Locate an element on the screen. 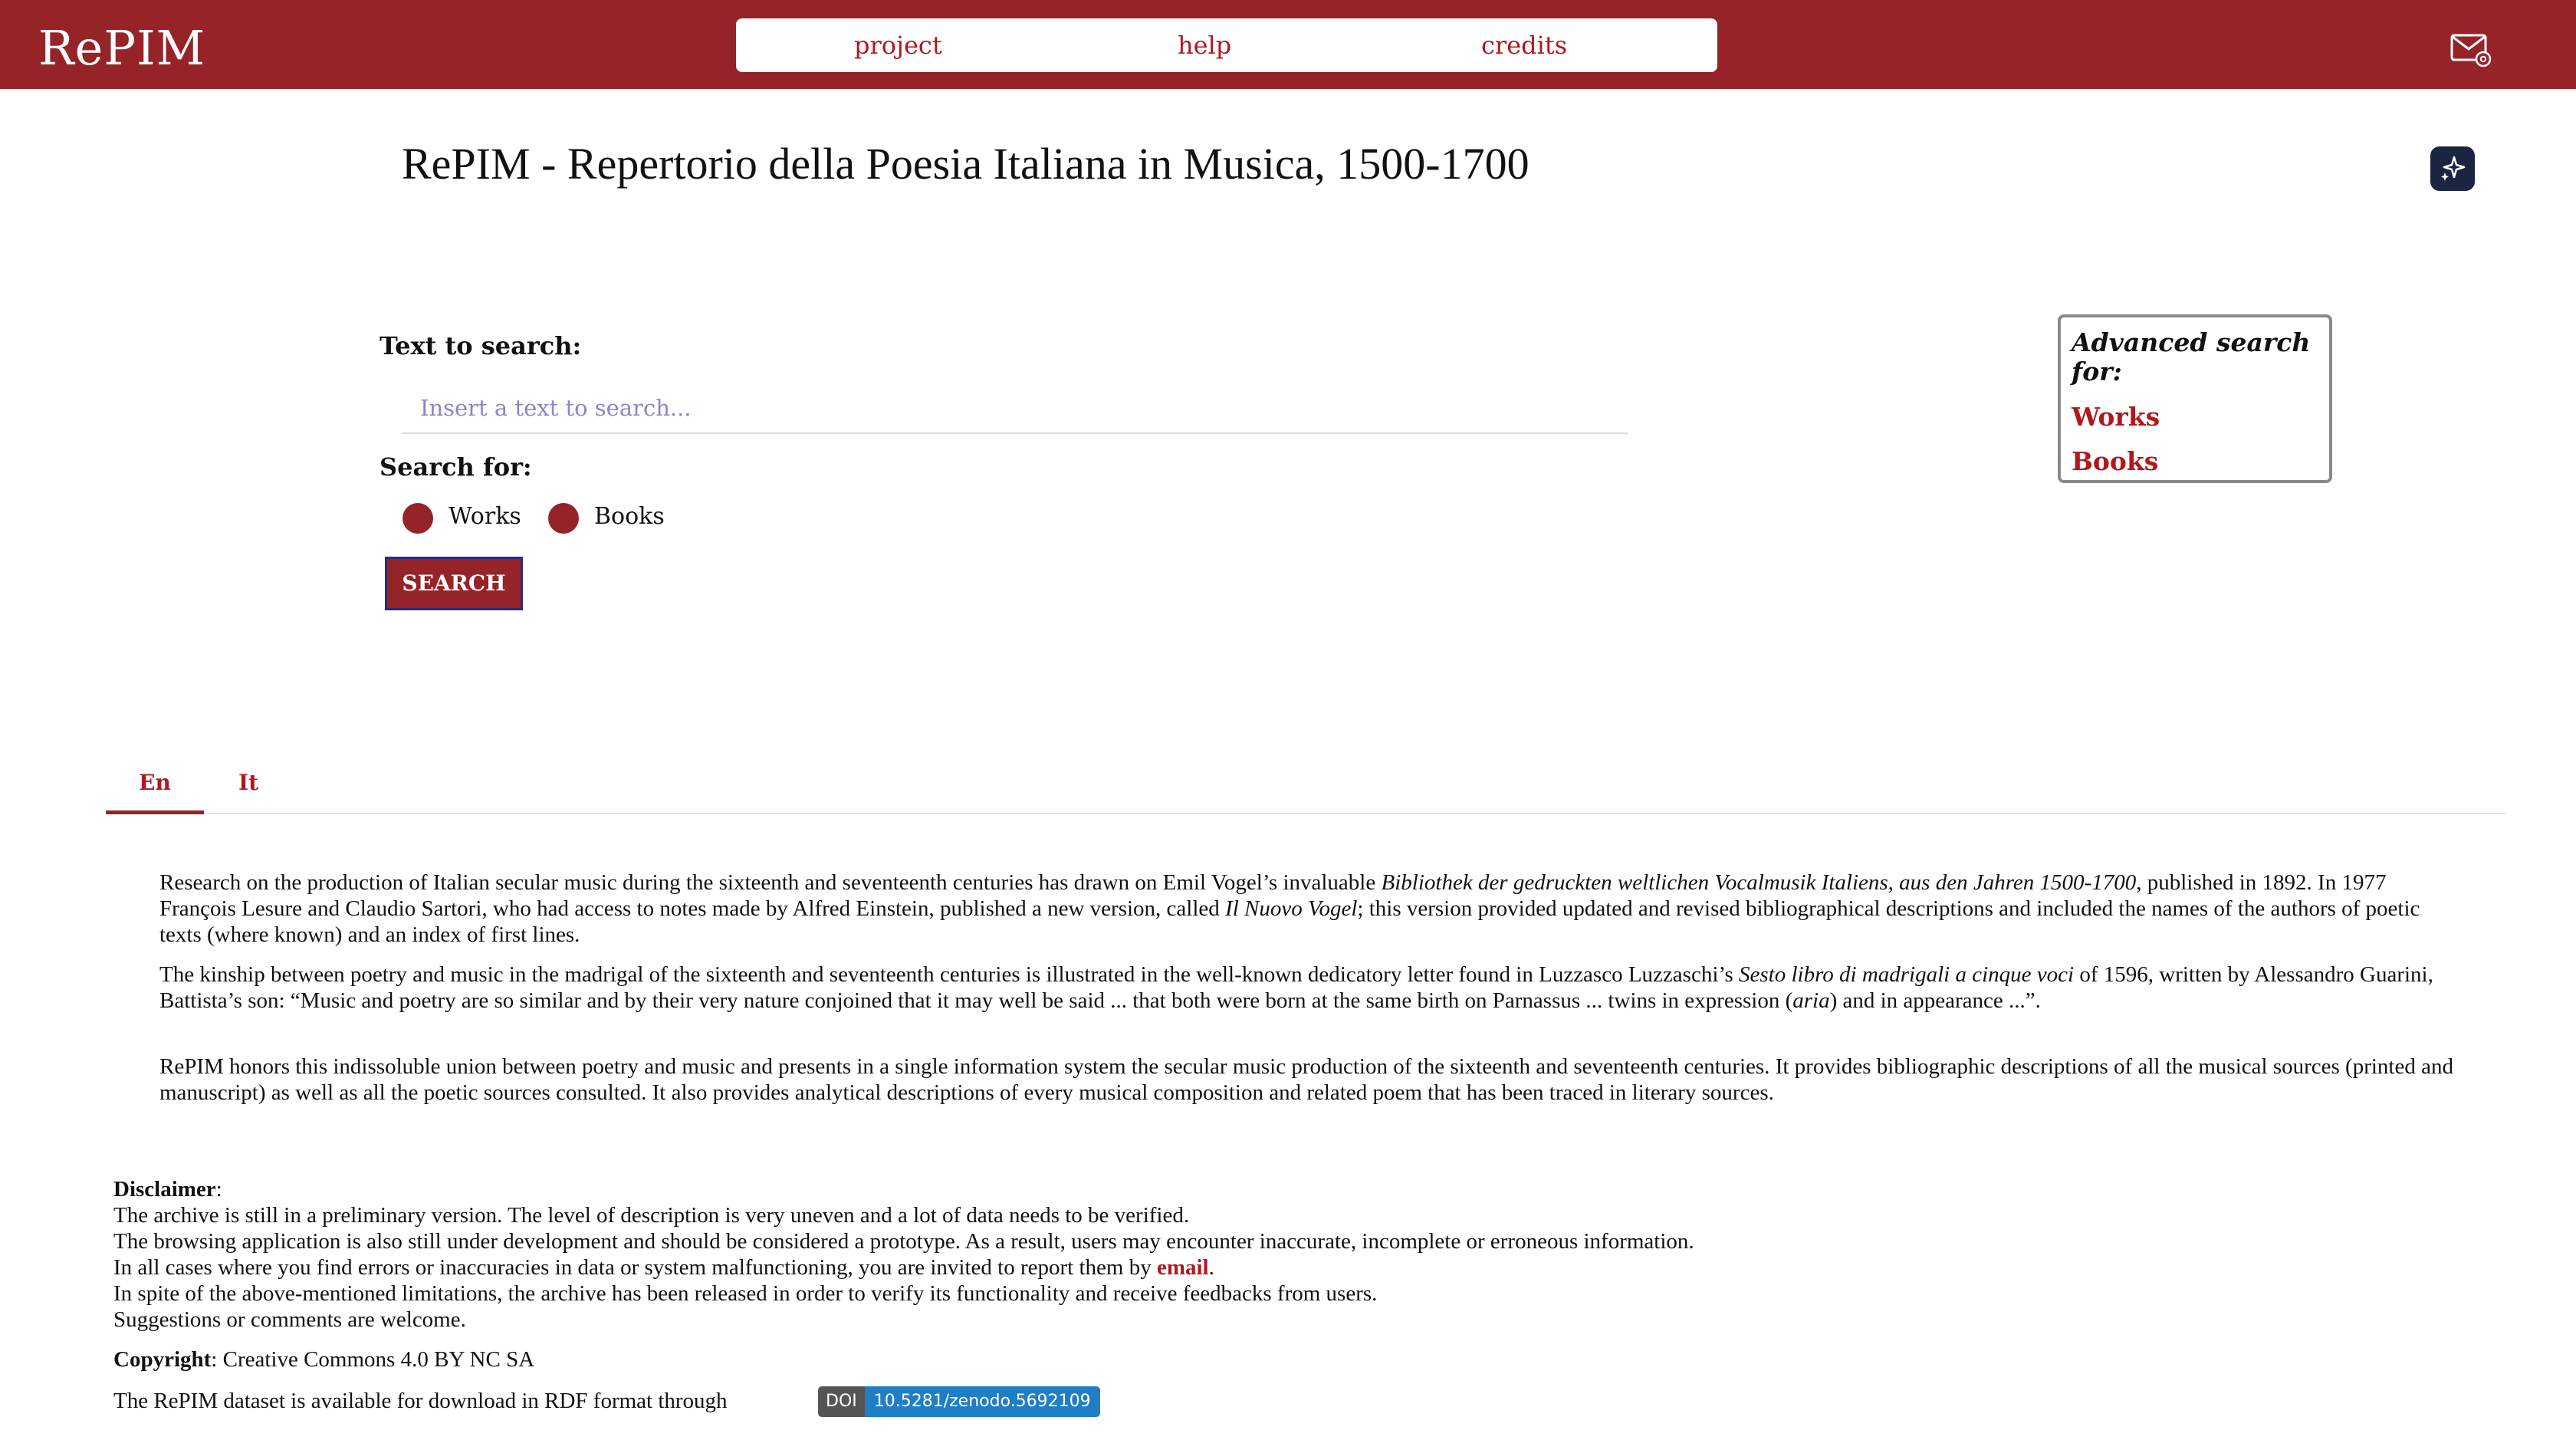 This screenshot has height=1440, width=2576. tab-en: En is located at coordinates (155, 782).